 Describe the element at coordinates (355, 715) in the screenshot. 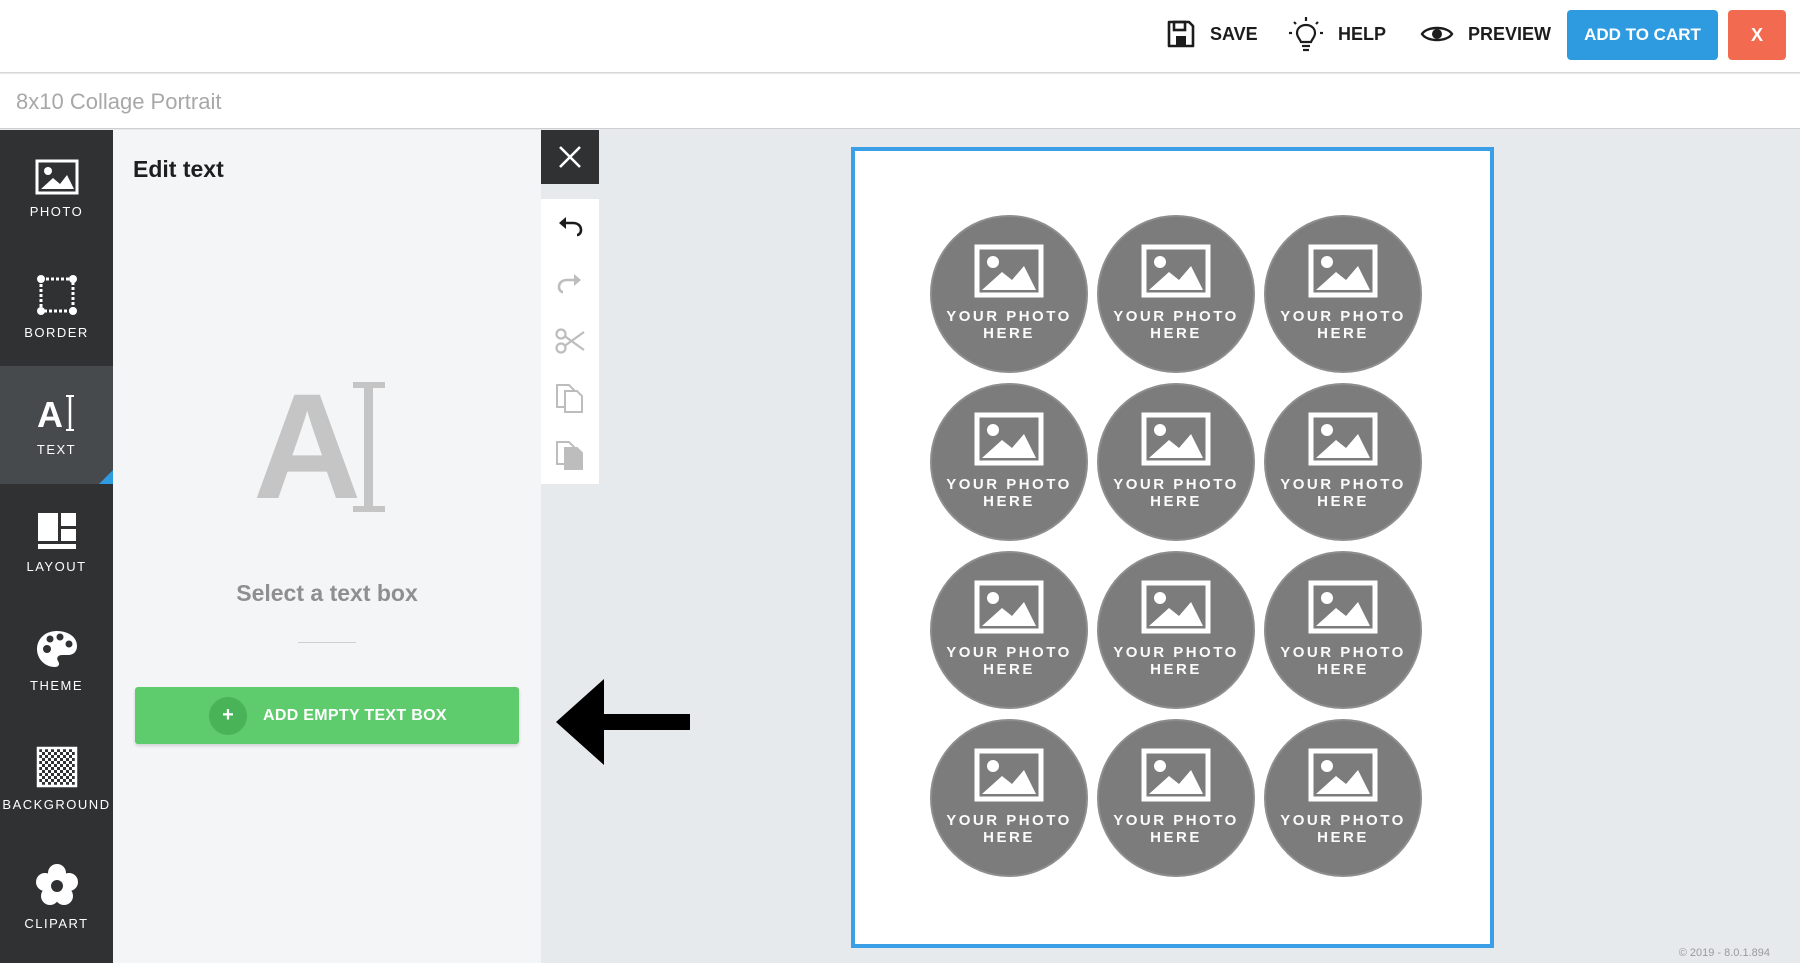

I see `add-button-label: ADD EMPTY TEXT BOX` at that location.